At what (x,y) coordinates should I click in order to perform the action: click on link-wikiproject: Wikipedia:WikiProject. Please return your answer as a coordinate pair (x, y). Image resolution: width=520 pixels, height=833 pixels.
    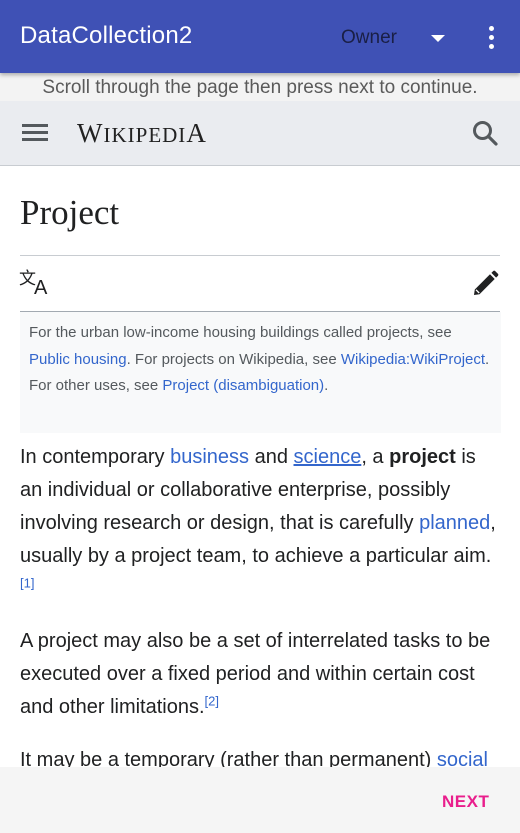
    Looking at the image, I should click on (413, 359).